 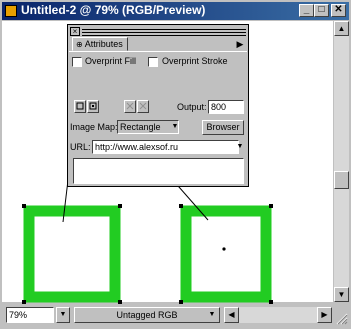 What do you see at coordinates (77, 62) in the screenshot?
I see `overprint-fill-checkbox` at bounding box center [77, 62].